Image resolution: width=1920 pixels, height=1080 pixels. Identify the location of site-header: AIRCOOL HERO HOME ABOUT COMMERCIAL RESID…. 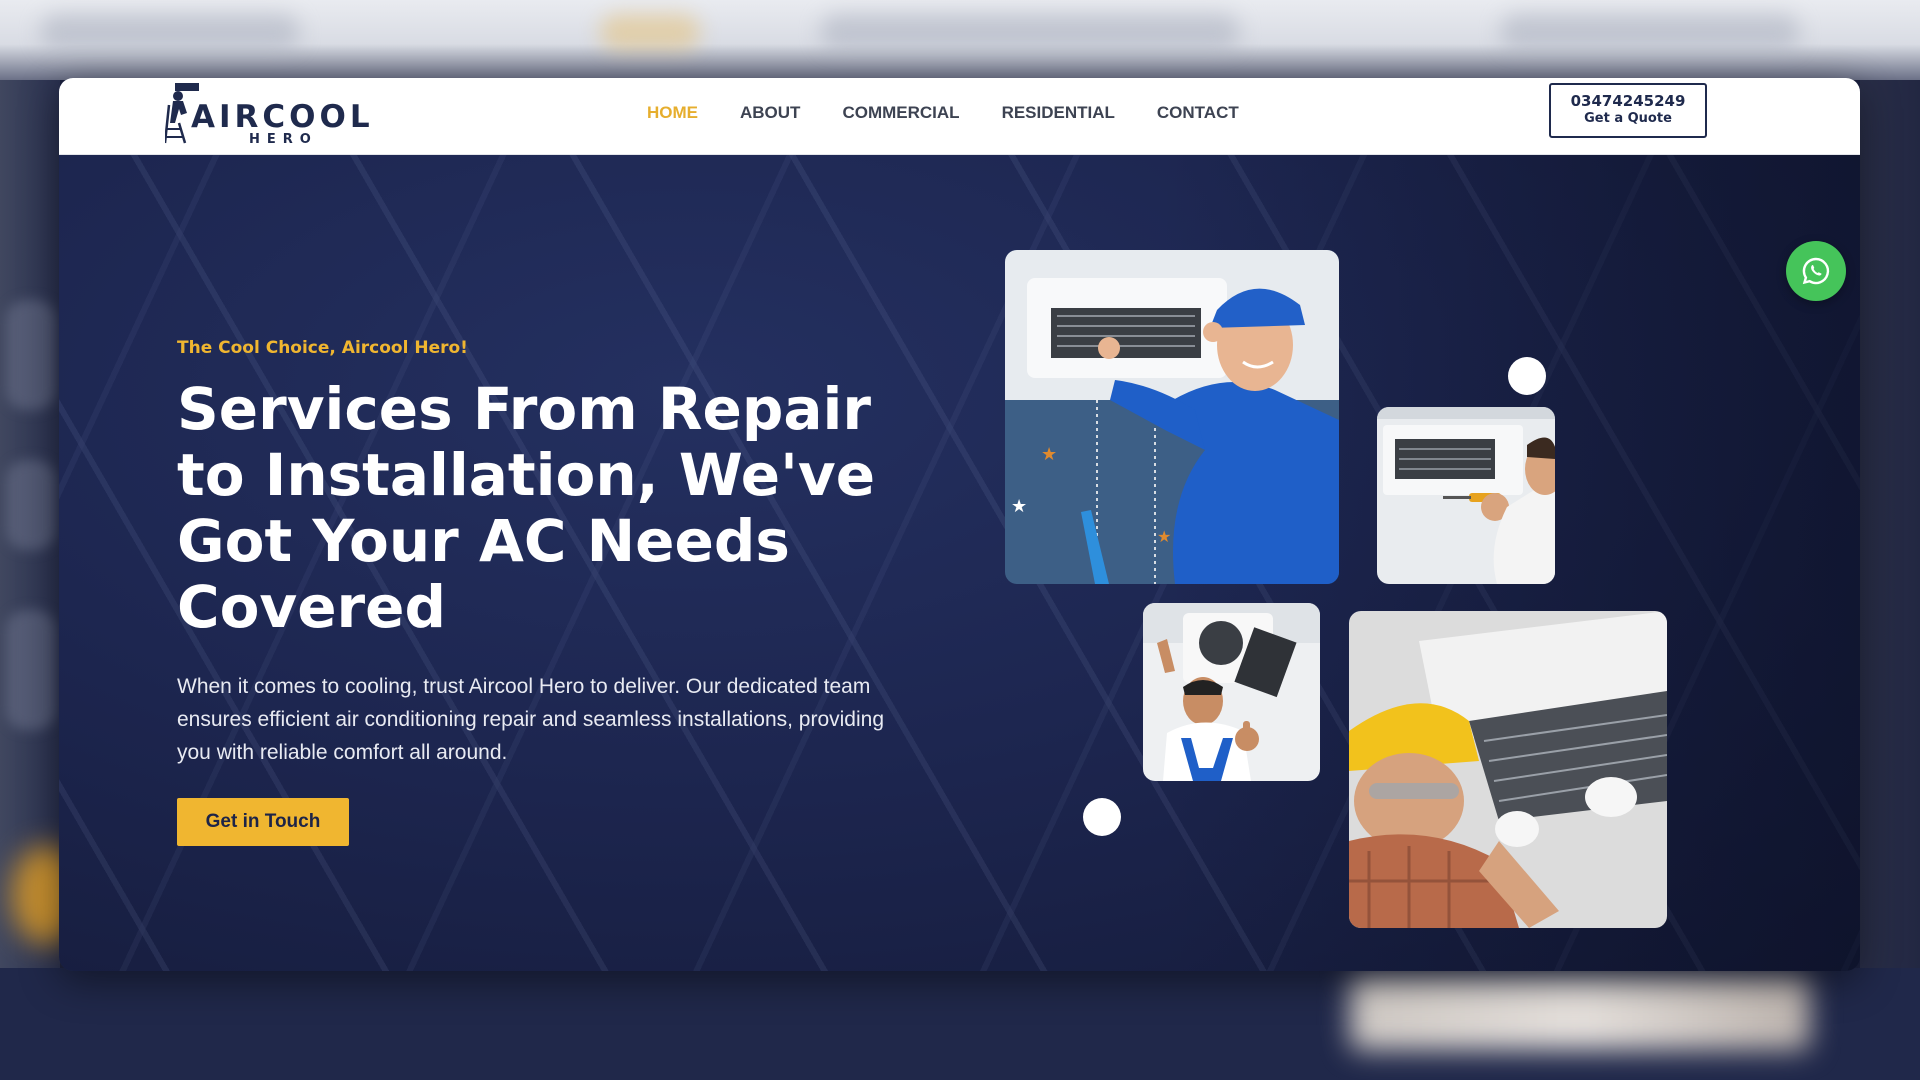
(959, 116).